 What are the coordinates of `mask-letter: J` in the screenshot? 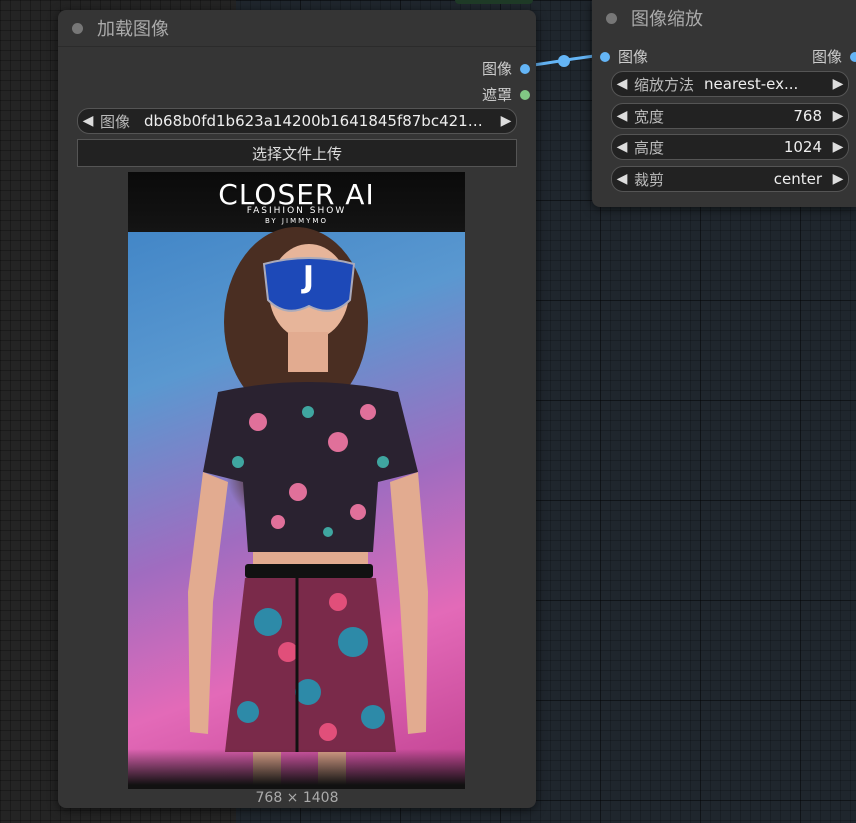 It's located at (308, 277).